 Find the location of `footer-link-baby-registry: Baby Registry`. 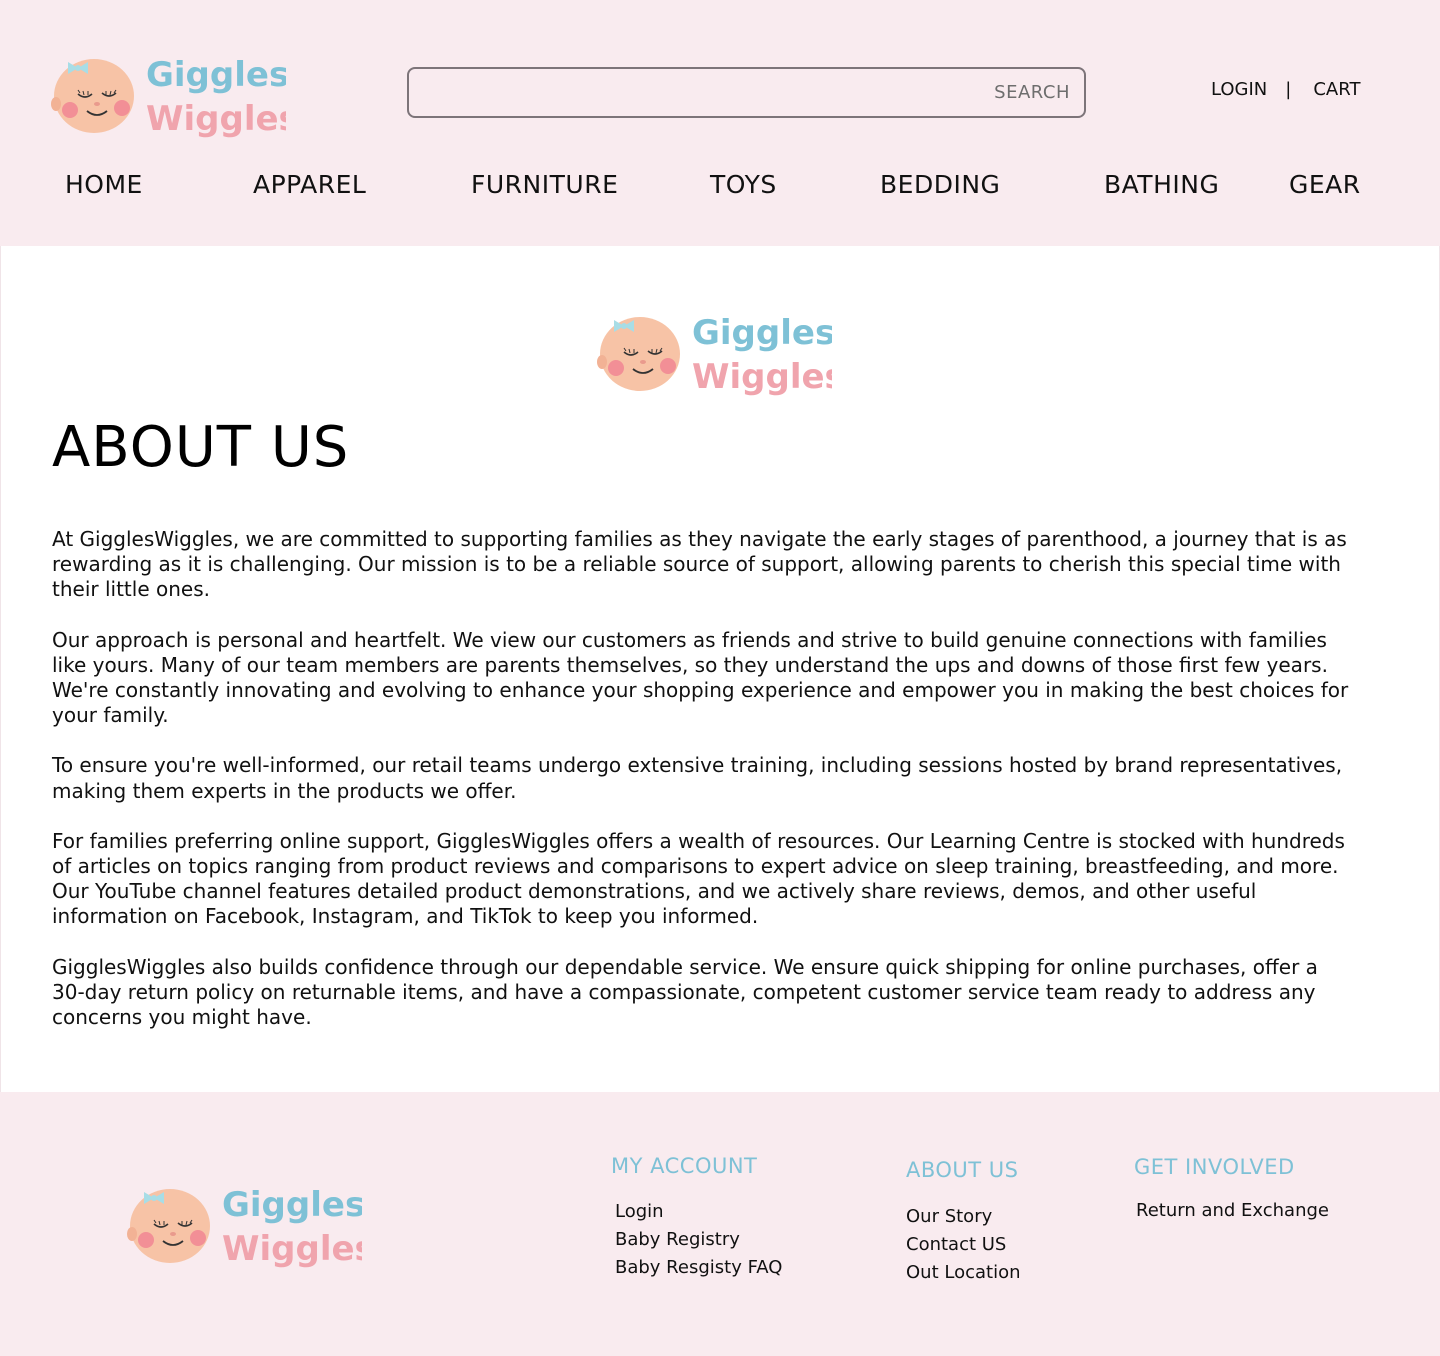

footer-link-baby-registry: Baby Registry is located at coordinates (677, 1239).